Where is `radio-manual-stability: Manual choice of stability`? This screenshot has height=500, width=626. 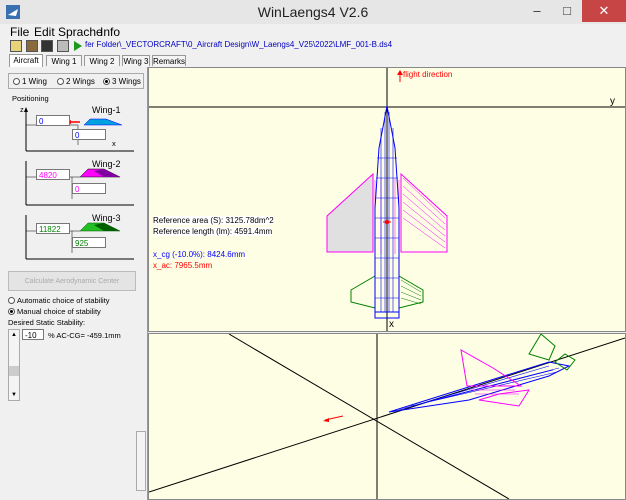 radio-manual-stability: Manual choice of stability is located at coordinates (54, 311).